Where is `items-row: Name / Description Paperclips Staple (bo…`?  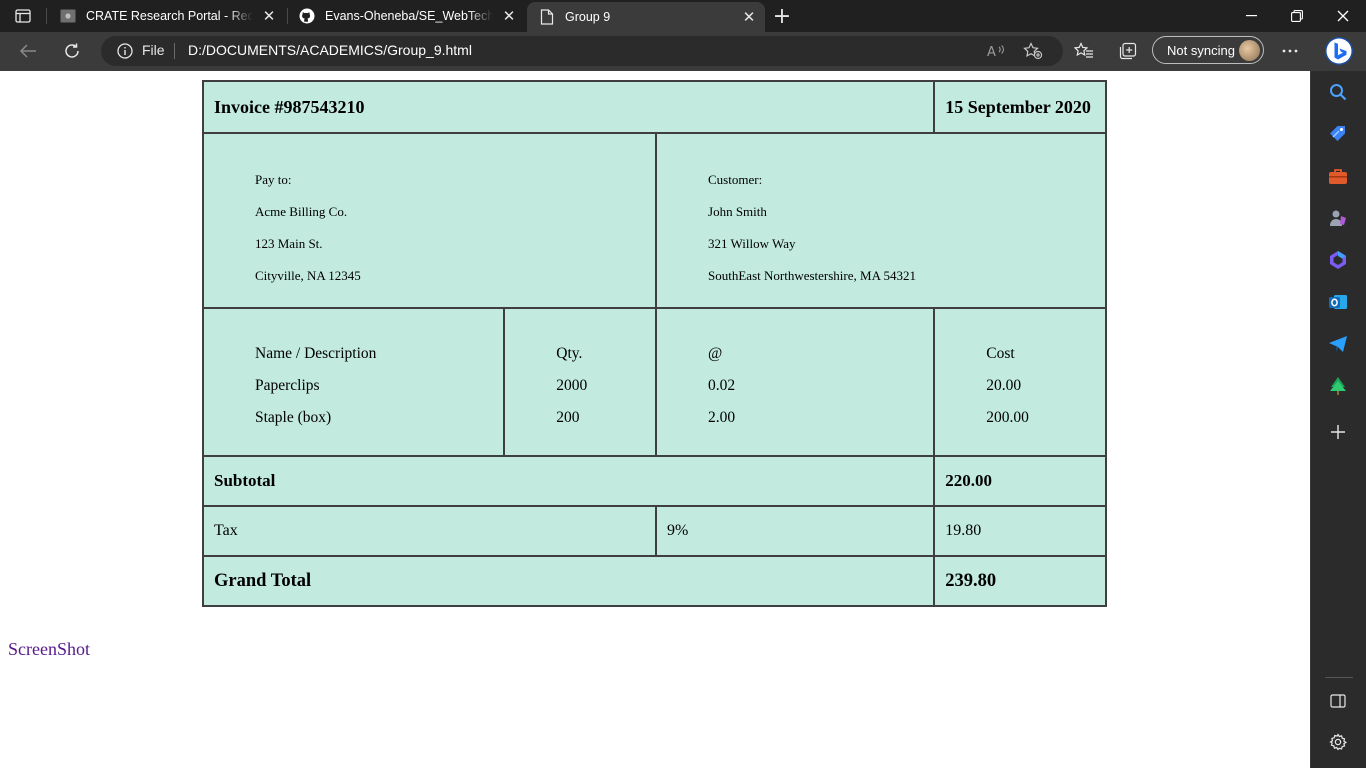 items-row: Name / Description Paperclips Staple (bo… is located at coordinates (654, 382).